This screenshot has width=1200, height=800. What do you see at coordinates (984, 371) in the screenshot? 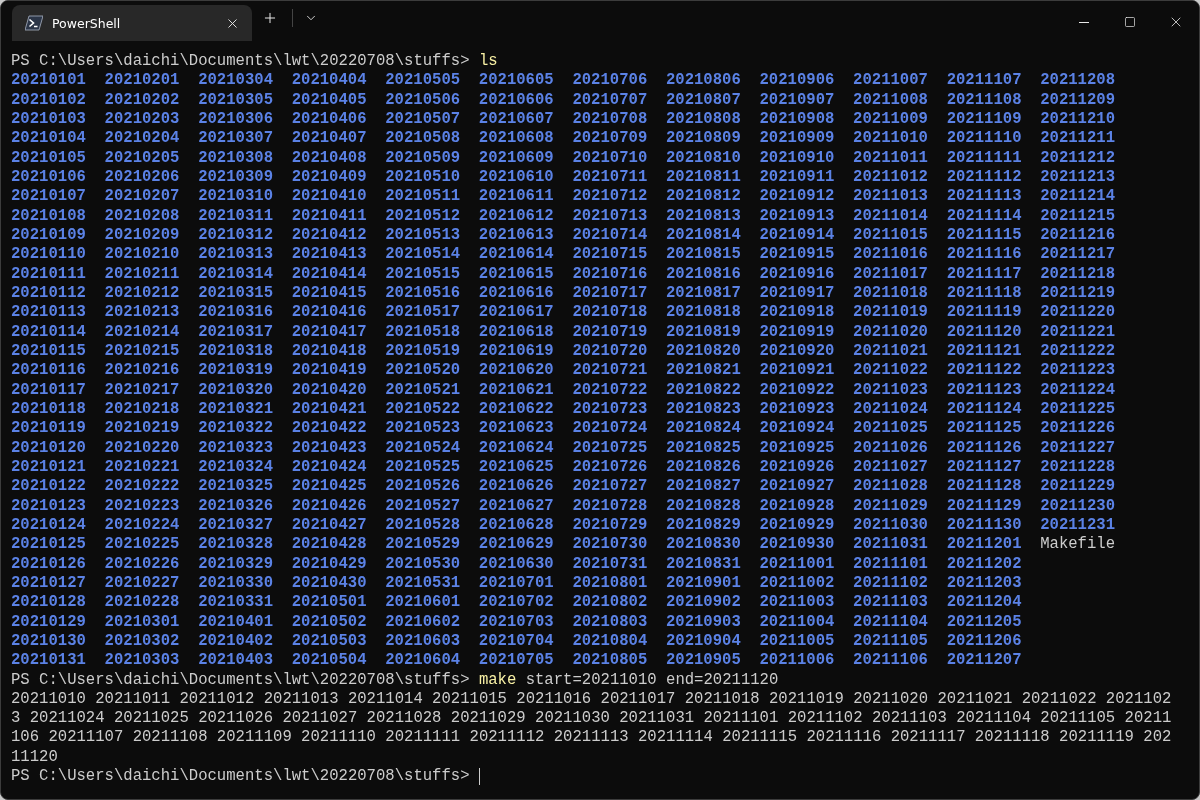
I see `directory-name: 20211122` at bounding box center [984, 371].